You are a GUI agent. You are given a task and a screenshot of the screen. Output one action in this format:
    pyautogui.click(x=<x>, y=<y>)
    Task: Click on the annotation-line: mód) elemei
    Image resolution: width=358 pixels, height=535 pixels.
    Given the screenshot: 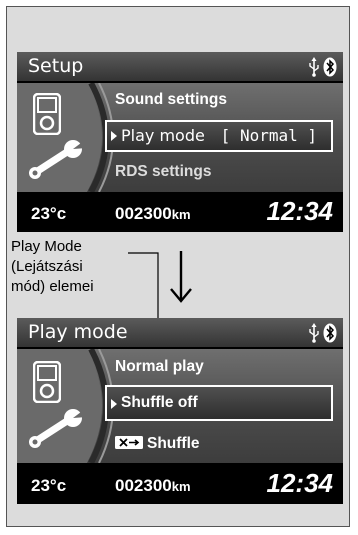 What is the action you would take?
    pyautogui.click(x=52, y=286)
    